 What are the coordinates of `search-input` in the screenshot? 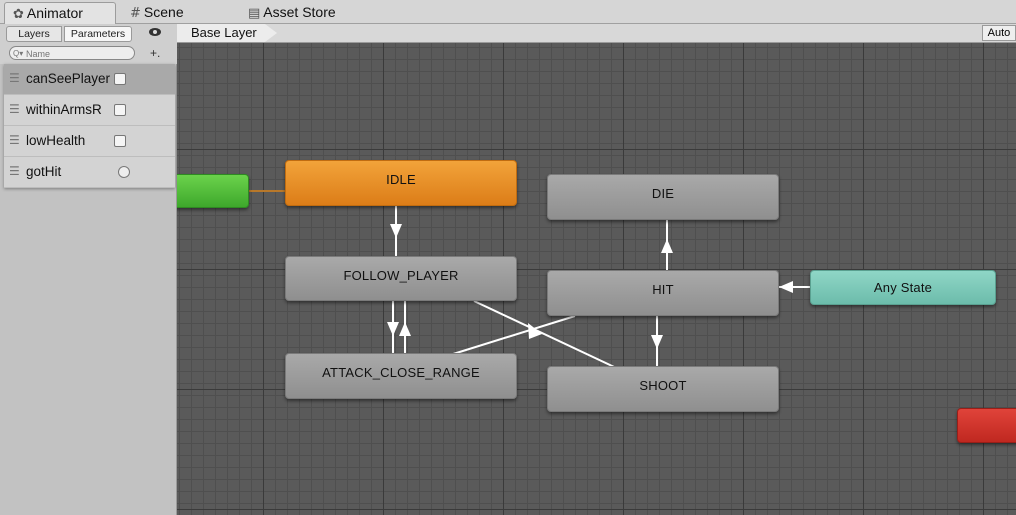 It's located at (71, 54).